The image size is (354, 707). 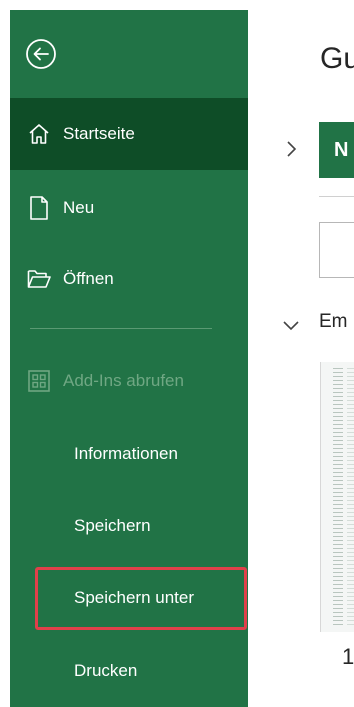 I want to click on sidebar-item-add-ins: Add-Ins abrufen, so click(x=129, y=381).